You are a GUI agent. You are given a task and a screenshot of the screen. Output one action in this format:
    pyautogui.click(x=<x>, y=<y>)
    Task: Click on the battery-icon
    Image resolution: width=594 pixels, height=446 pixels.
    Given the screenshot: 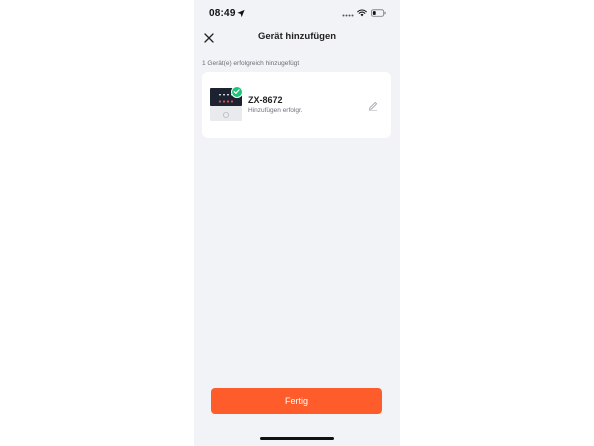 What is the action you would take?
    pyautogui.click(x=378, y=13)
    